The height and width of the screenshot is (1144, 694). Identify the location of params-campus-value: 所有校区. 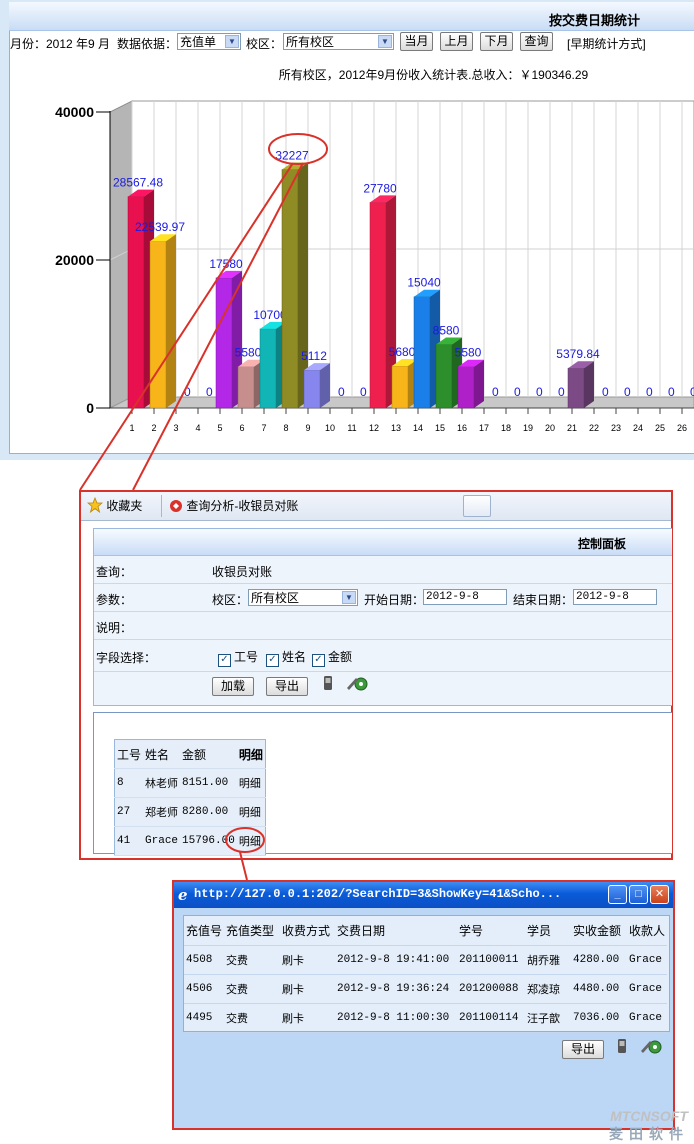
(275, 598).